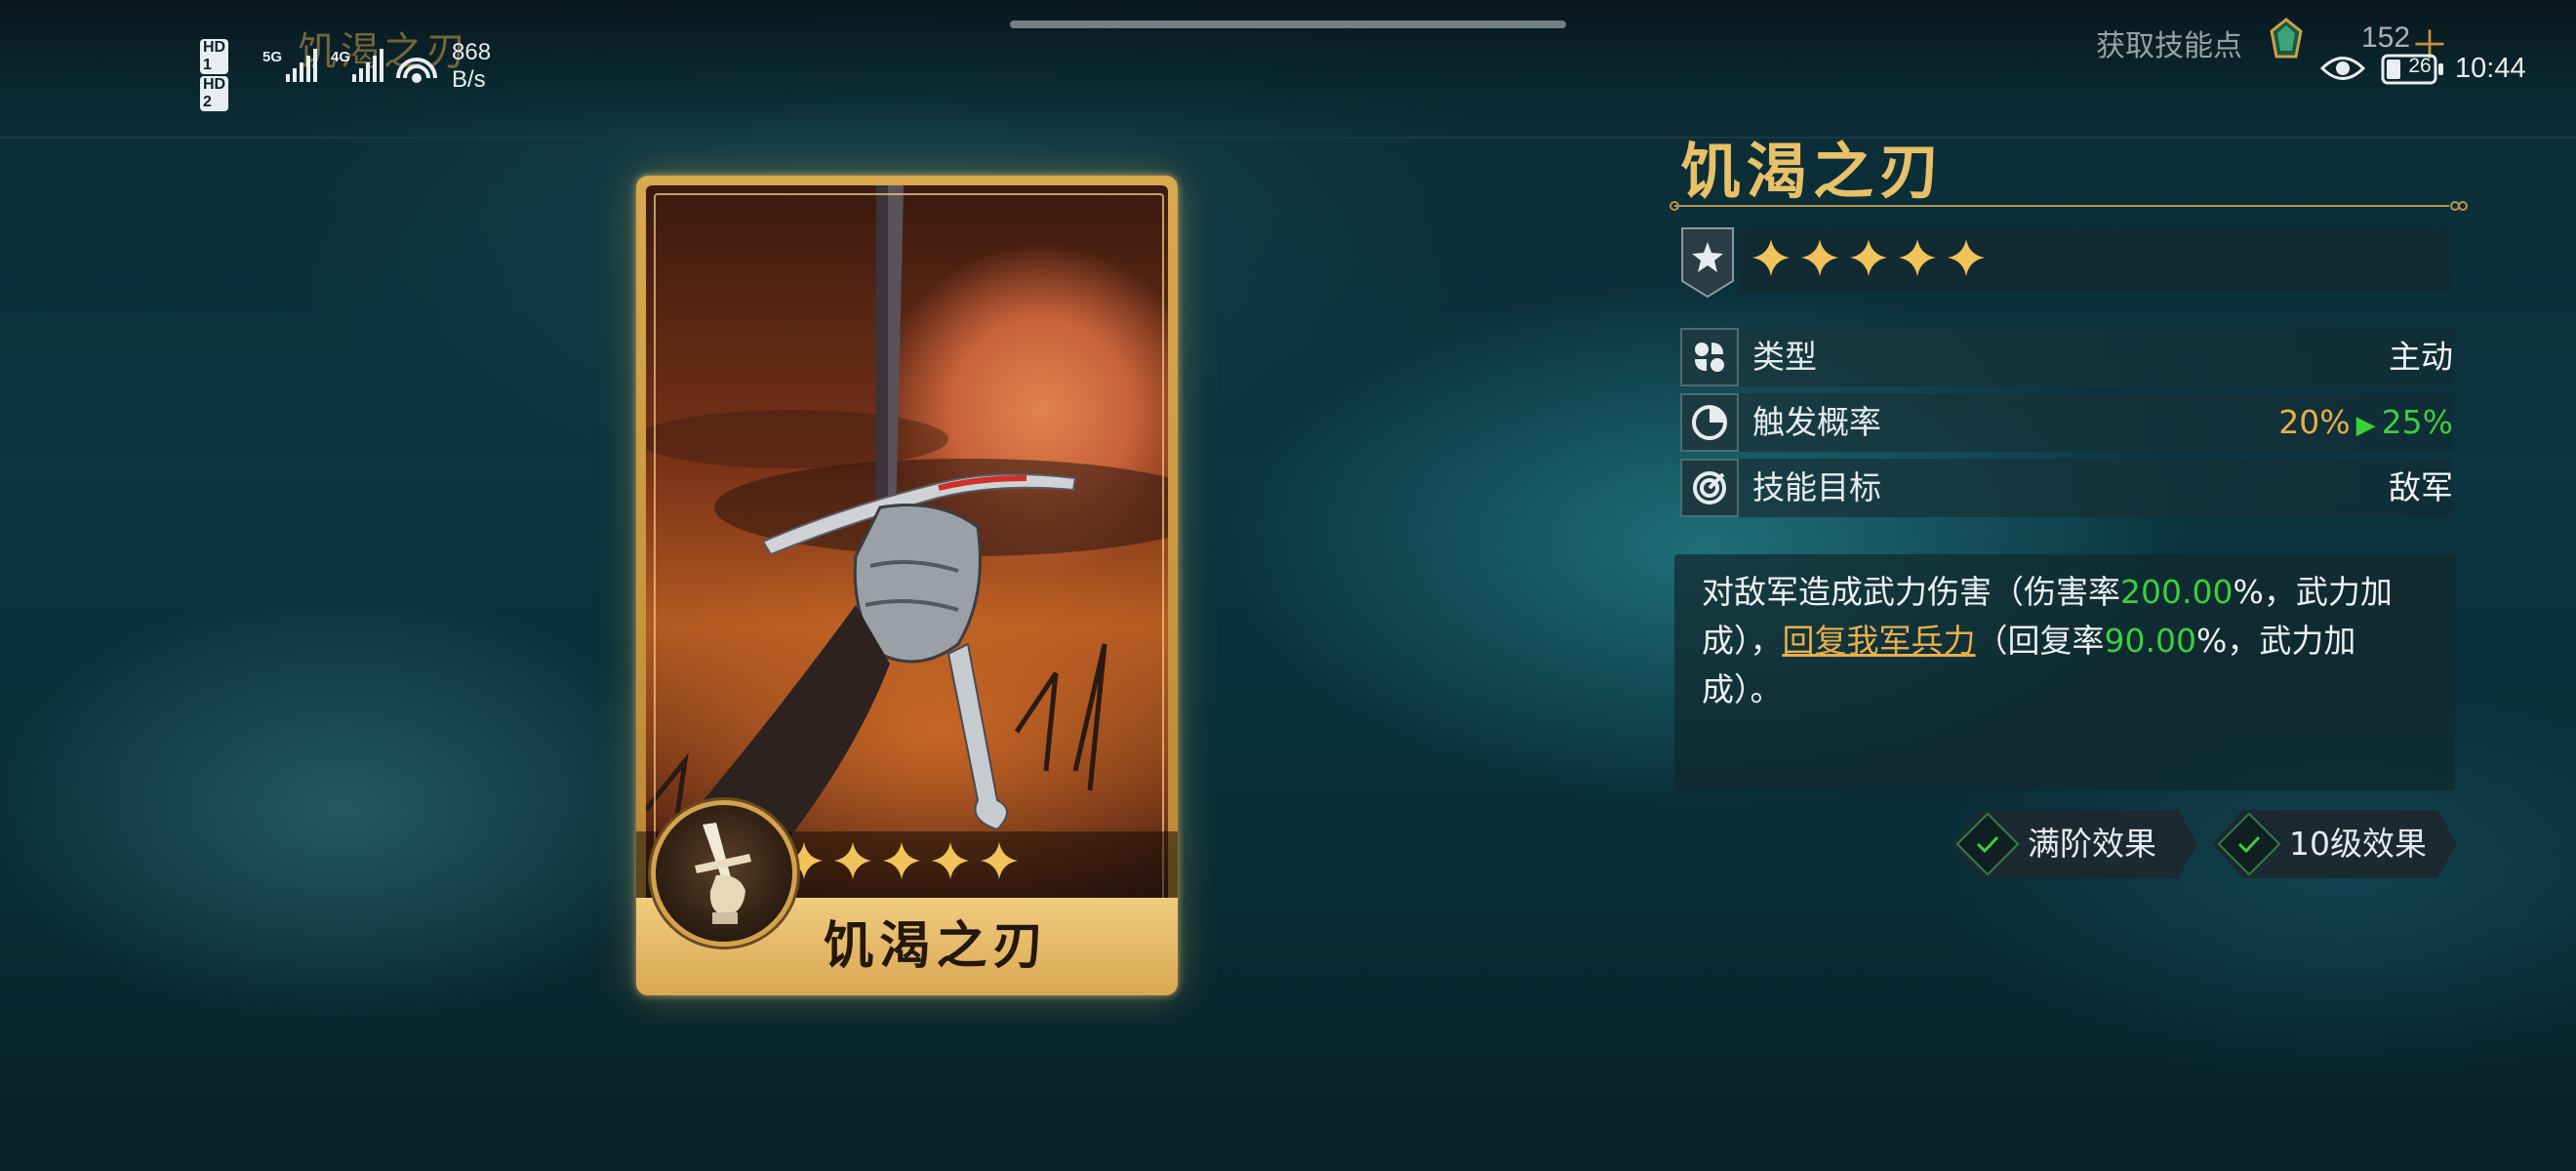 Image resolution: width=2576 pixels, height=1171 pixels. I want to click on lv10-effect-label: 10级效果, so click(2358, 844).